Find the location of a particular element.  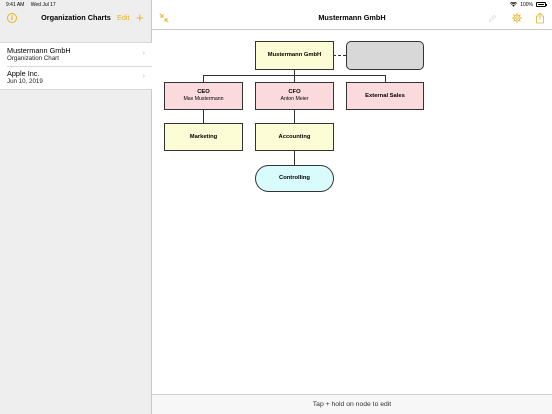

battery-icon is located at coordinates (541, 4).